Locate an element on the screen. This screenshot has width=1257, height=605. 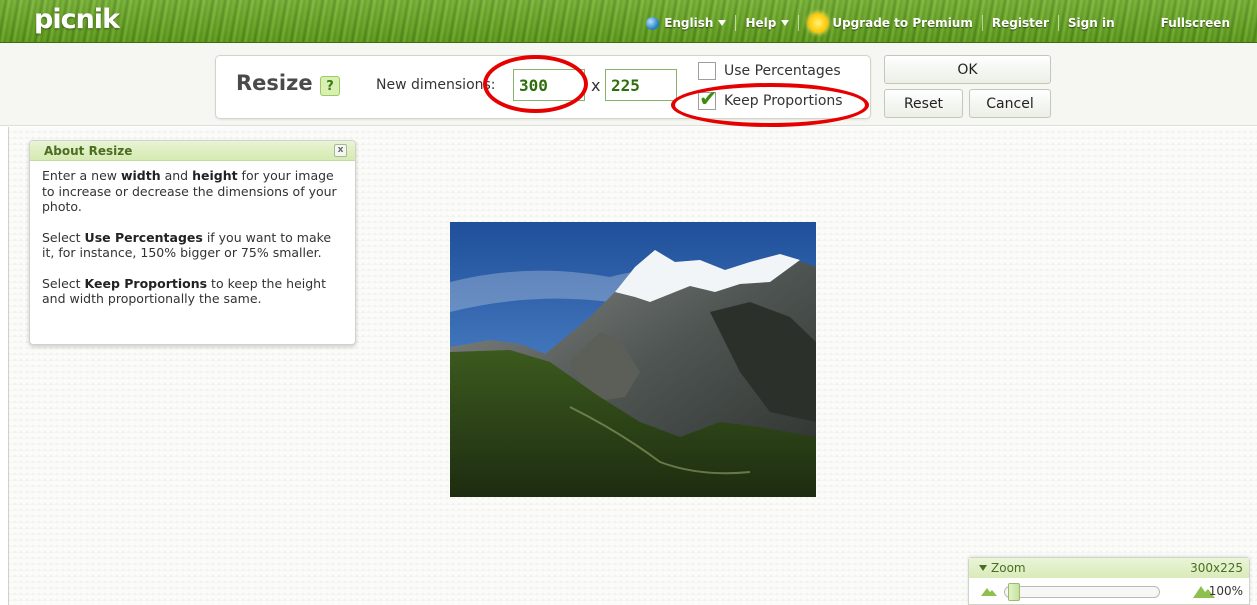
help-menu: Help is located at coordinates (767, 23).